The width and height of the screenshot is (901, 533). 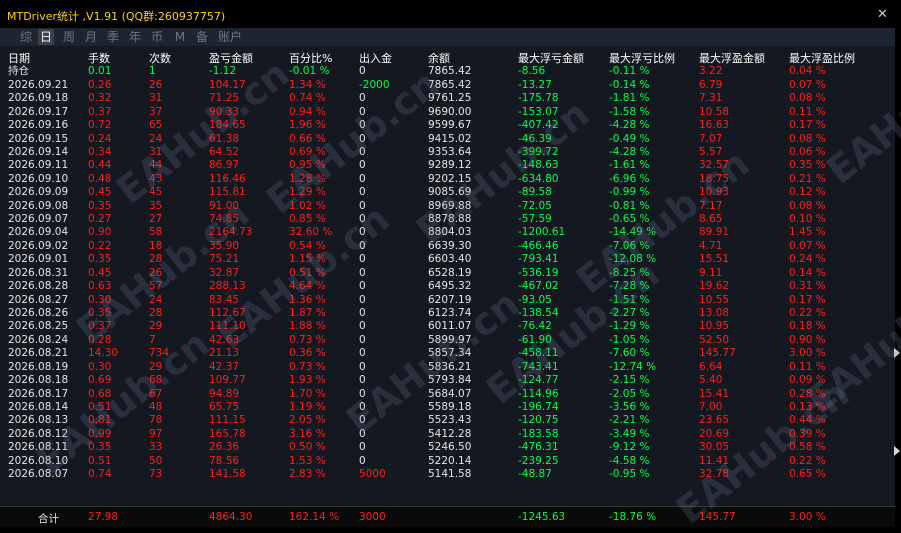 I want to click on table-cell: 10.95, so click(x=714, y=326).